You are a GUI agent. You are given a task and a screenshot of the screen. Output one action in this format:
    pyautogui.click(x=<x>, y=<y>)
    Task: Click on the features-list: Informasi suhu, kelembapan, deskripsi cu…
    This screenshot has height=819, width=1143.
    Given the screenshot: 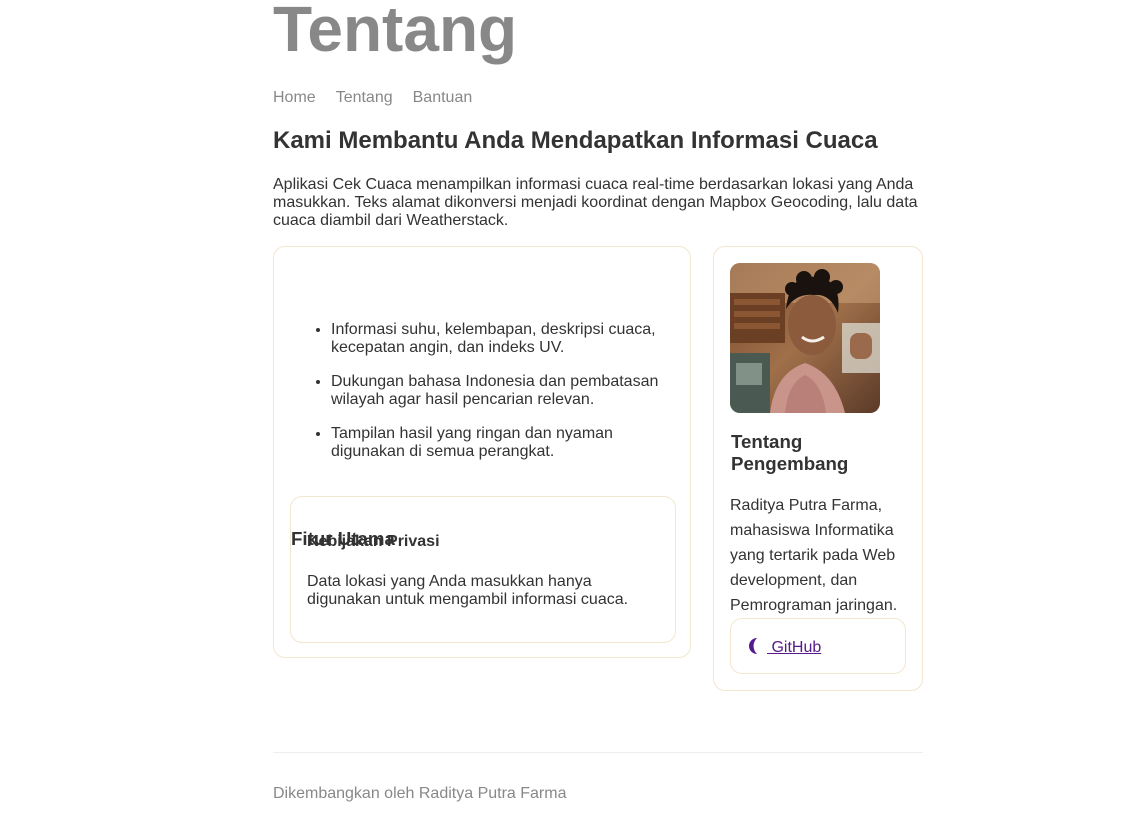 What is the action you would take?
    pyautogui.click(x=481, y=399)
    